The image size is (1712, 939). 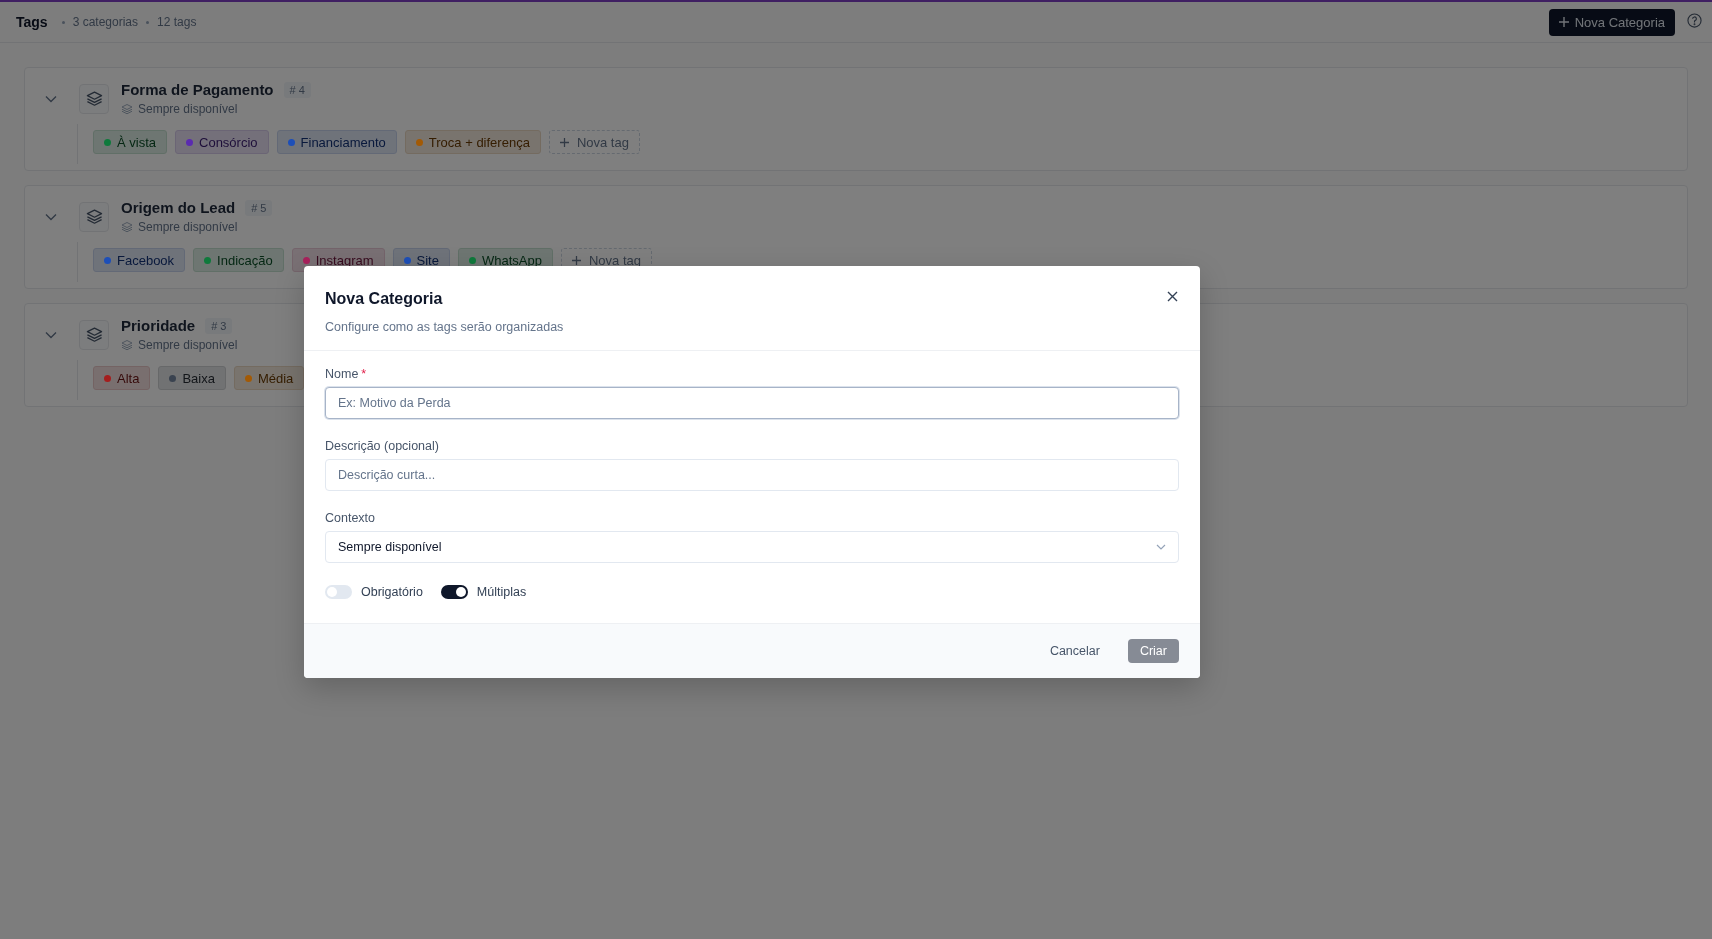 What do you see at coordinates (177, 22) in the screenshot?
I see `stat-text: 12 tags` at bounding box center [177, 22].